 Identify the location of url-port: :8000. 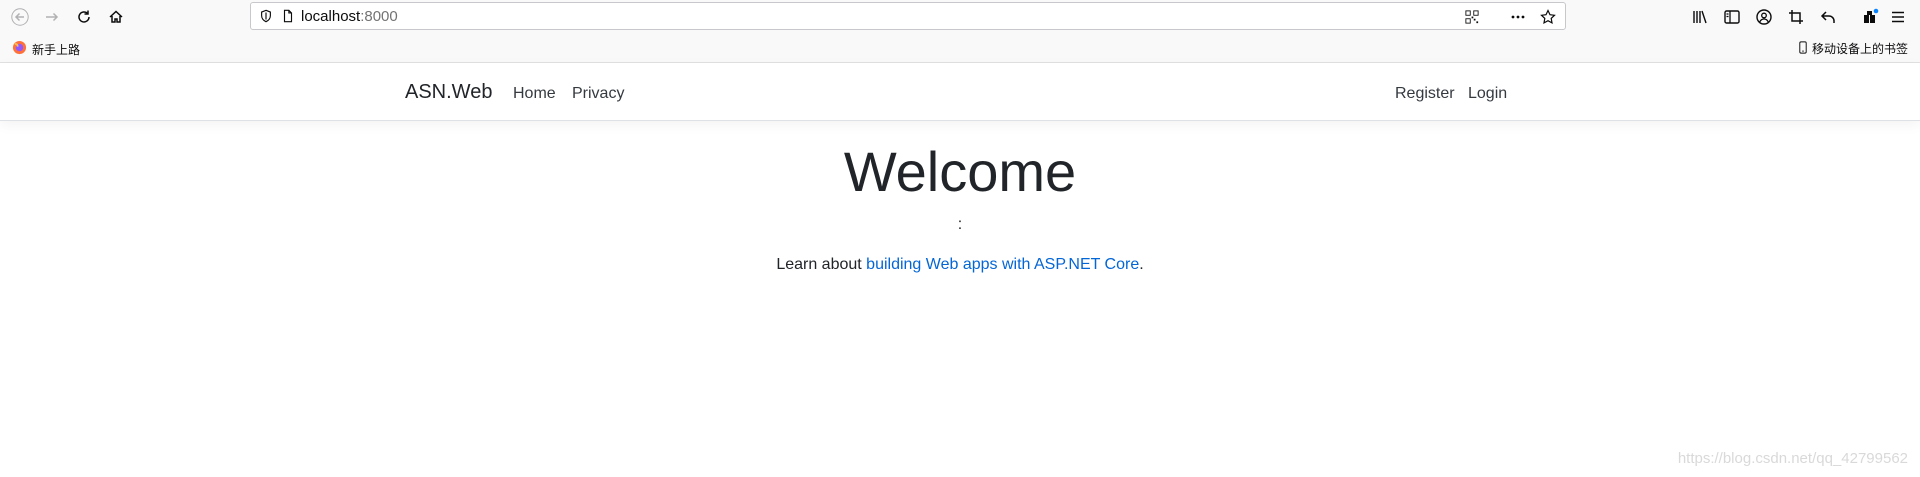
(379, 16).